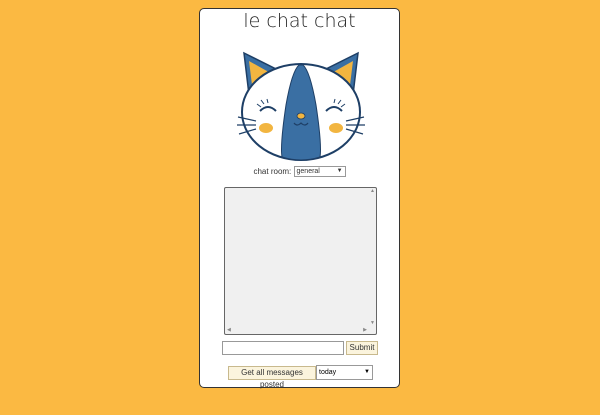  I want to click on submit-button: Submit, so click(362, 348).